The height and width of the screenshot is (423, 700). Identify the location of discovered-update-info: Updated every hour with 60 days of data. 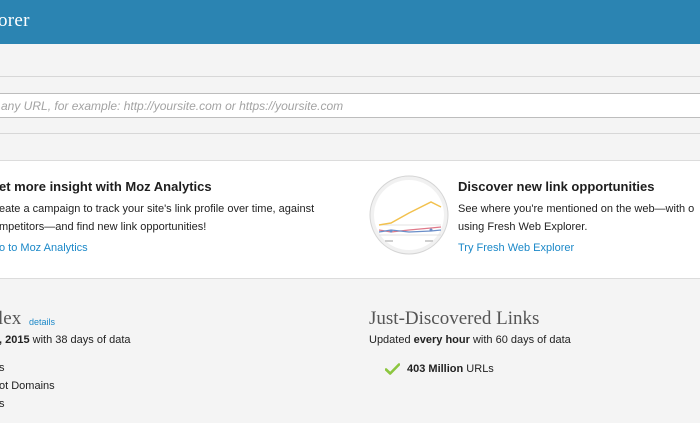
(470, 340).